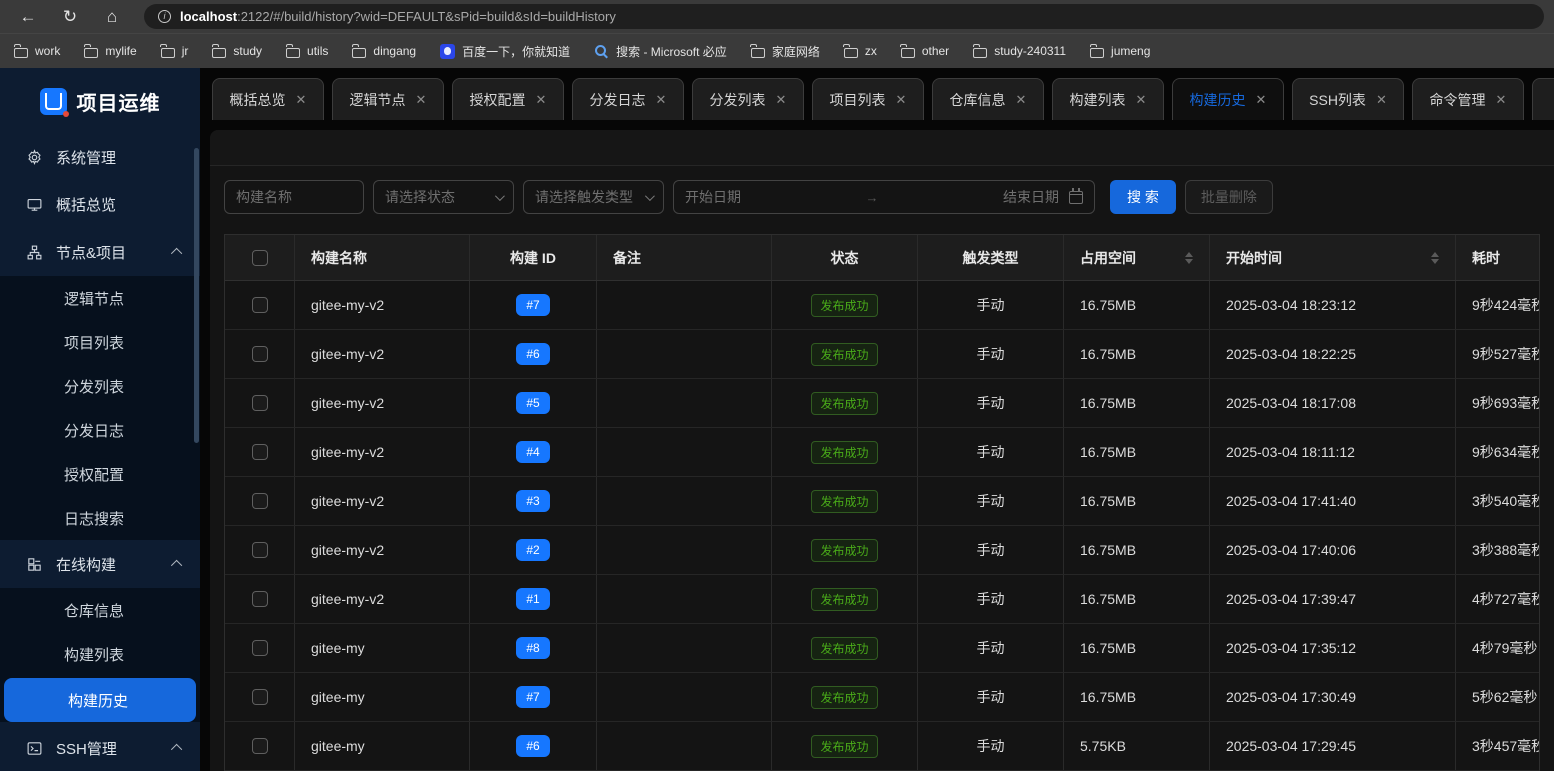  I want to click on sidebar-subitem-build-list: 构建列表, so click(100, 654).